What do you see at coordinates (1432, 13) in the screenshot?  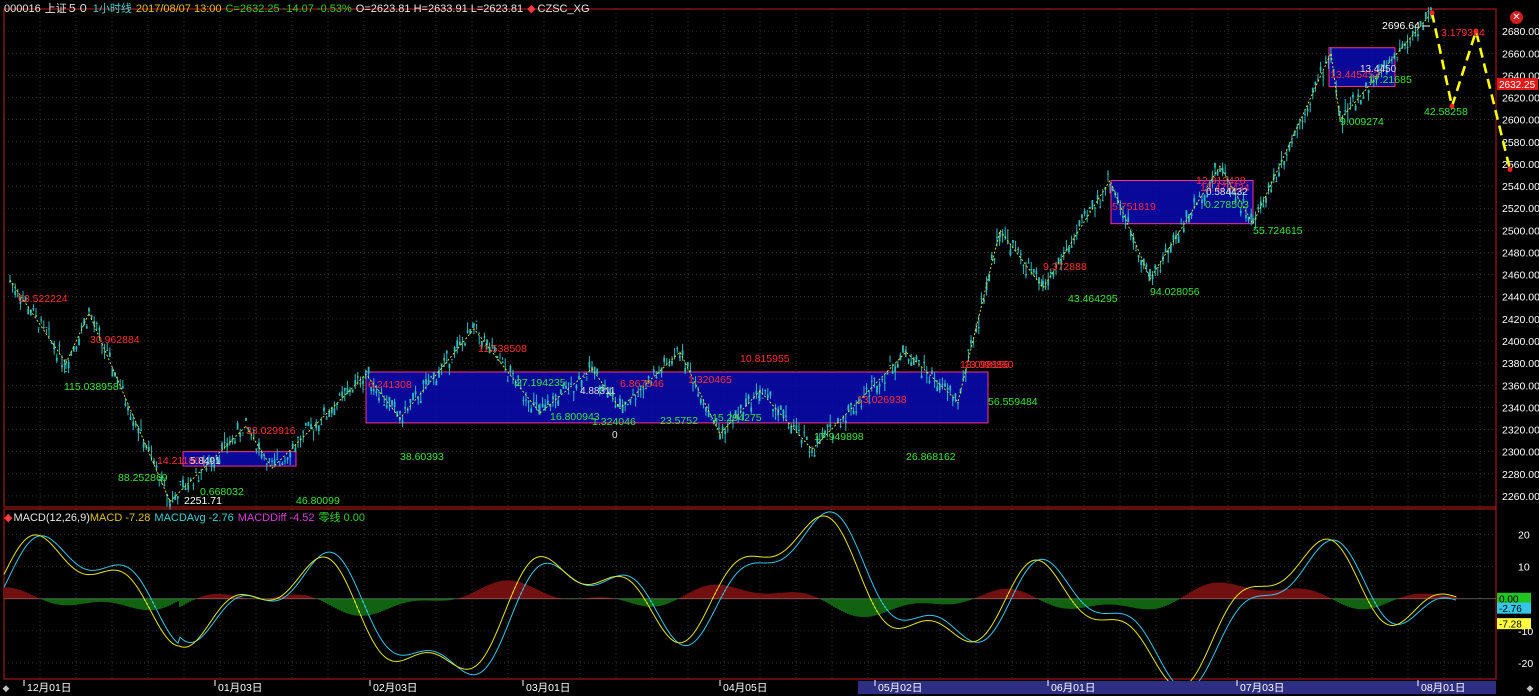 I see `forecast-point` at bounding box center [1432, 13].